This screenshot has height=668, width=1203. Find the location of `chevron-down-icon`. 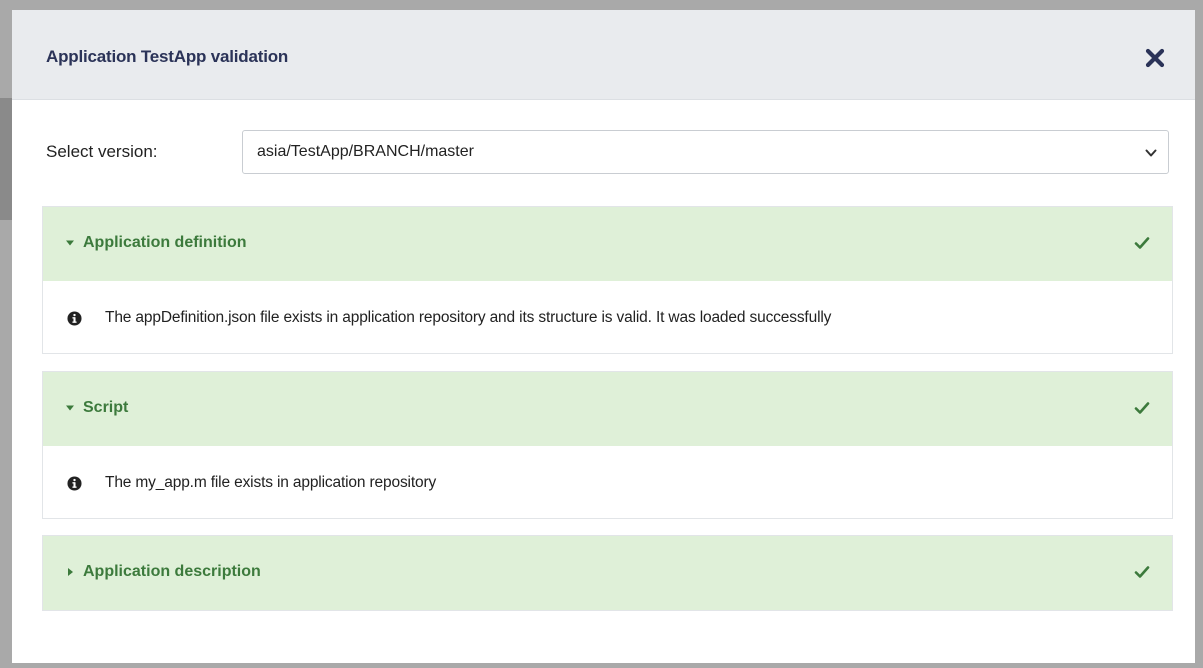

chevron-down-icon is located at coordinates (1151, 153).